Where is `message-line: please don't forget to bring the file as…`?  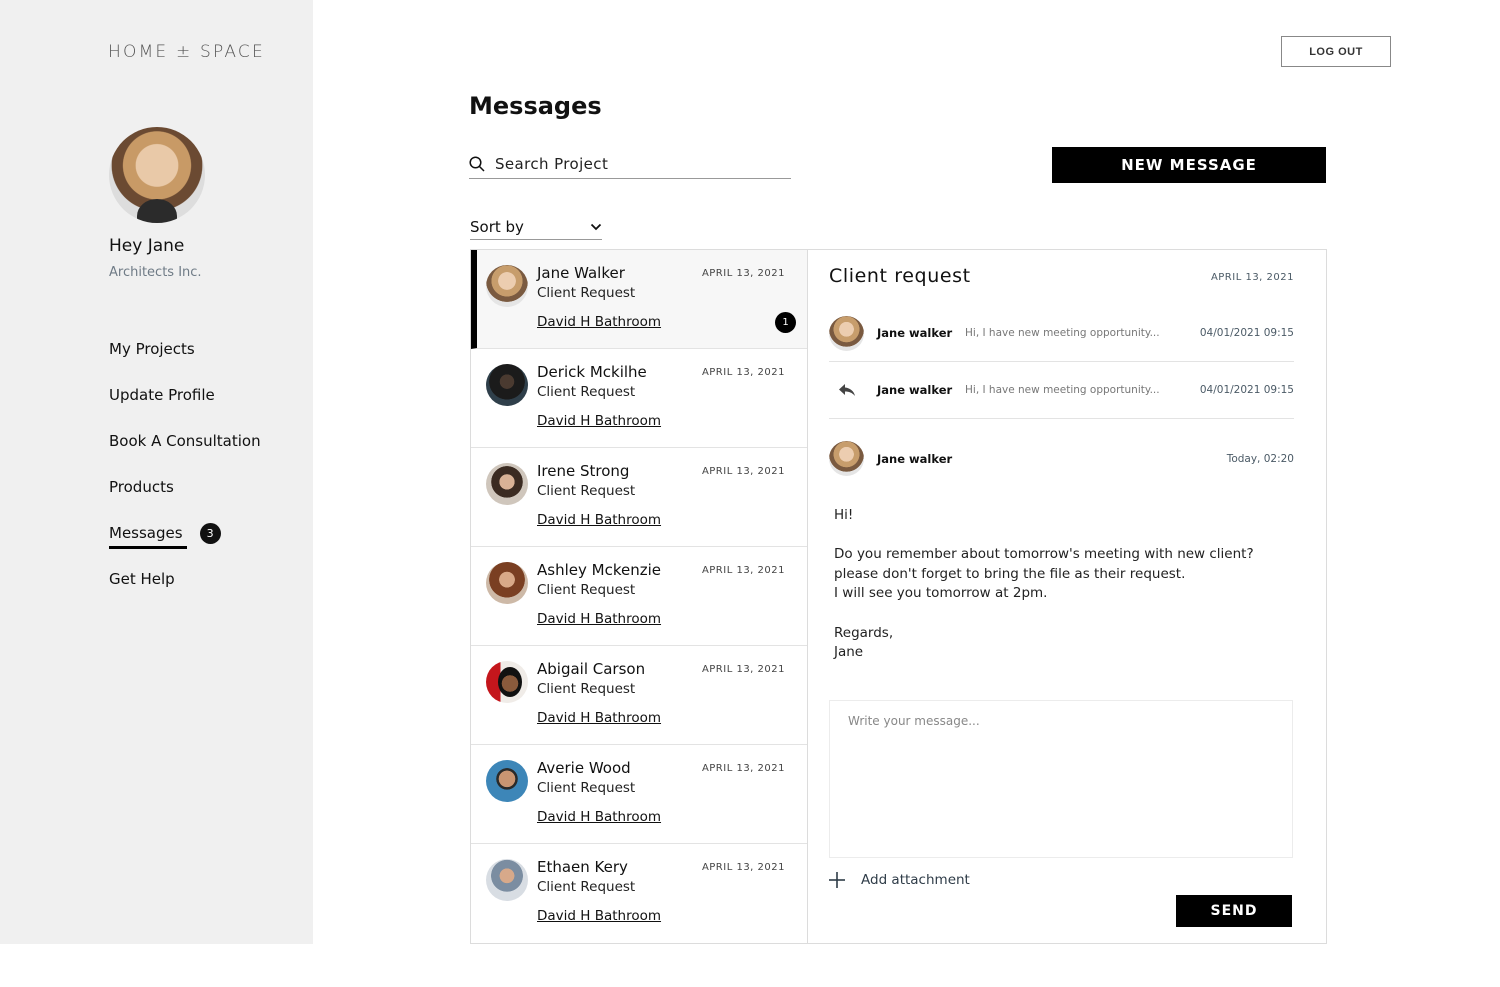 message-line: please don't forget to bring the file as… is located at coordinates (1010, 573).